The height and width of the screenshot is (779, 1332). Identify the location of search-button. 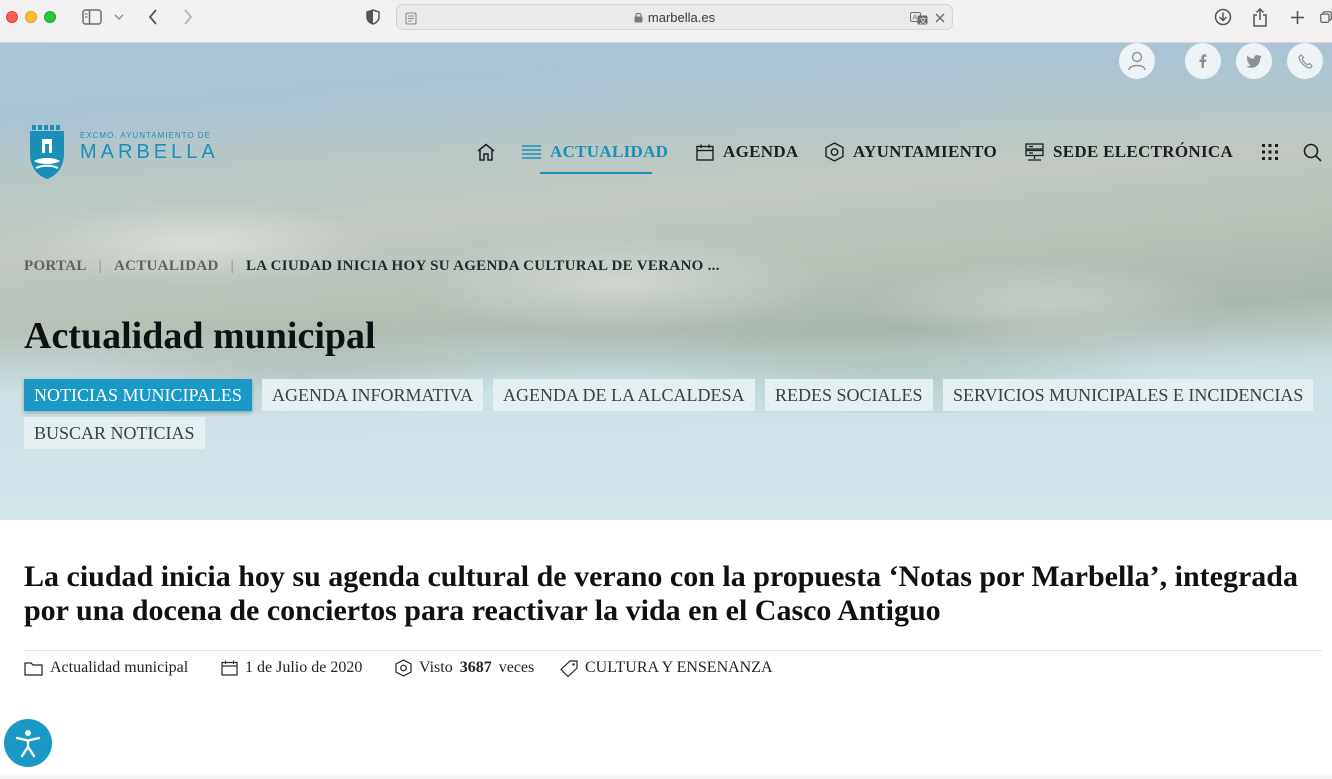
(1312, 152).